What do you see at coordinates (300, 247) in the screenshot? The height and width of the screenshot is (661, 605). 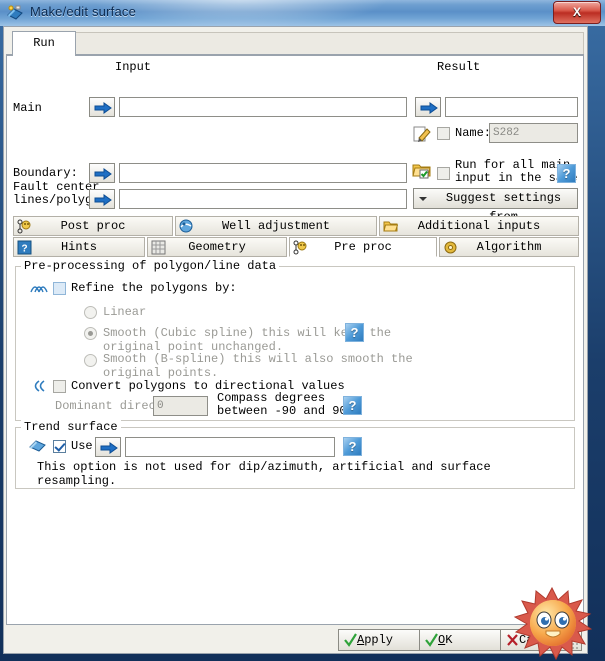 I see `pre-proc-icon` at bounding box center [300, 247].